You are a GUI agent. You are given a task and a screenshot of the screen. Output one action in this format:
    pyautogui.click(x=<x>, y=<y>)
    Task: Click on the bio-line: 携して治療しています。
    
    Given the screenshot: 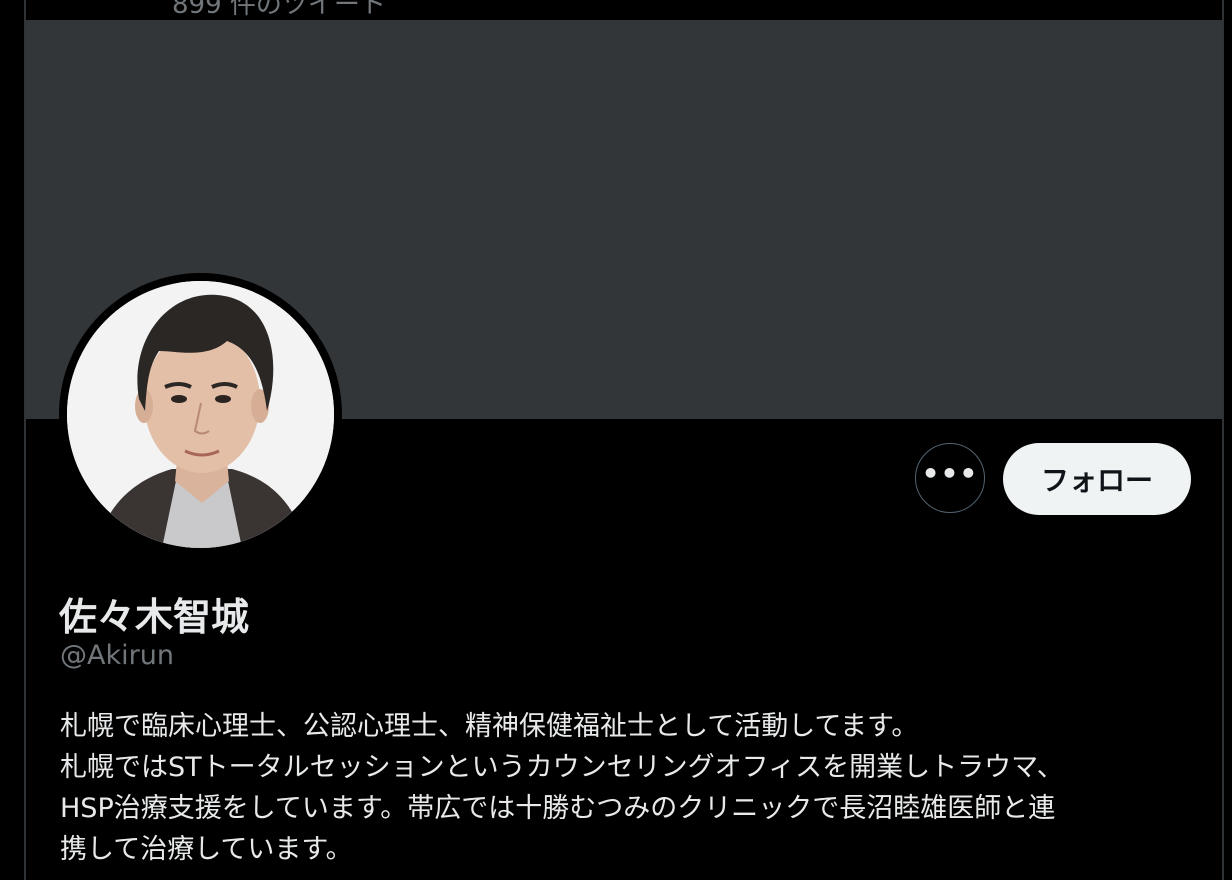 What is the action you would take?
    pyautogui.click(x=206, y=849)
    